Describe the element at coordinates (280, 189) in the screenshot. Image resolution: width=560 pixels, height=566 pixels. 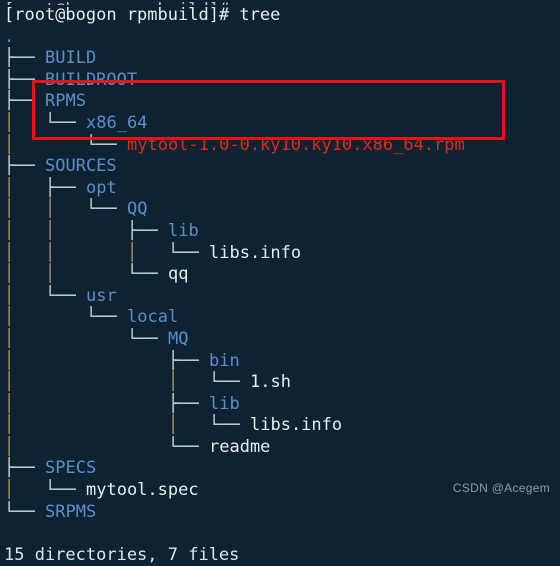
I see `tree-line: │ ├── opt` at that location.